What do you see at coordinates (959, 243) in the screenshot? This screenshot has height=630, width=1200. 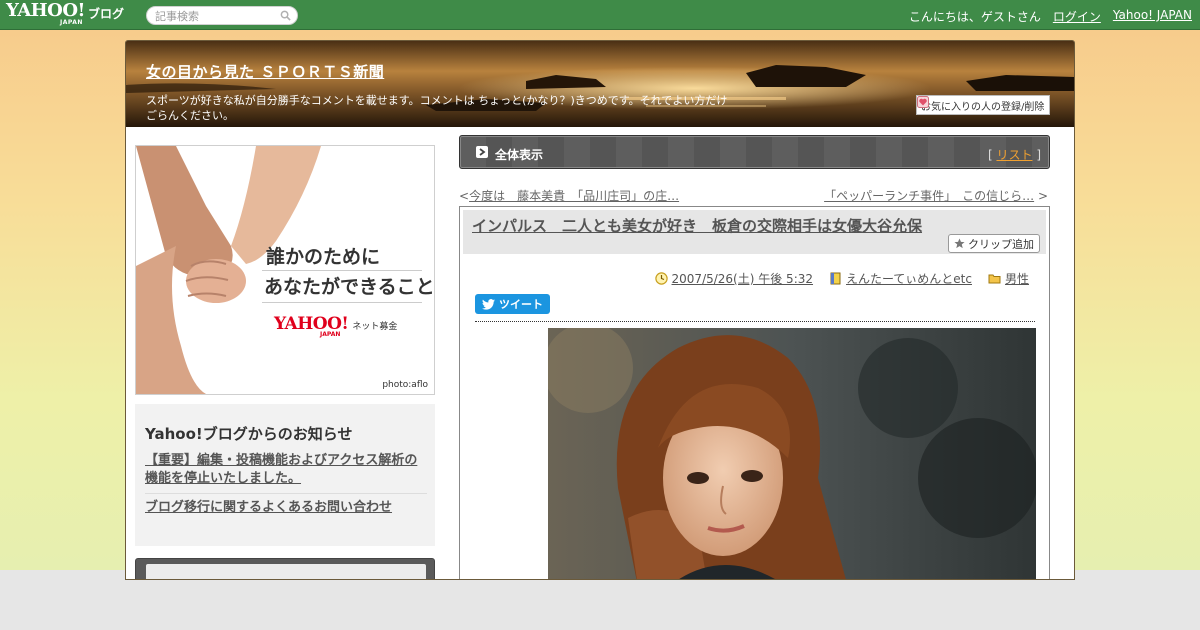 I see `star-icon` at bounding box center [959, 243].